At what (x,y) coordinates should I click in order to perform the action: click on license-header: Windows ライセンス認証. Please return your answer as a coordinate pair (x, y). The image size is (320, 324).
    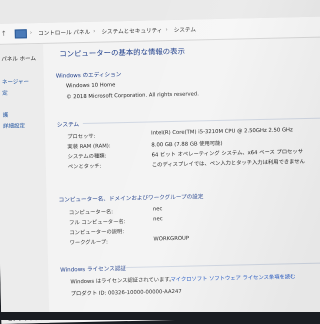
    Looking at the image, I should click on (93, 270).